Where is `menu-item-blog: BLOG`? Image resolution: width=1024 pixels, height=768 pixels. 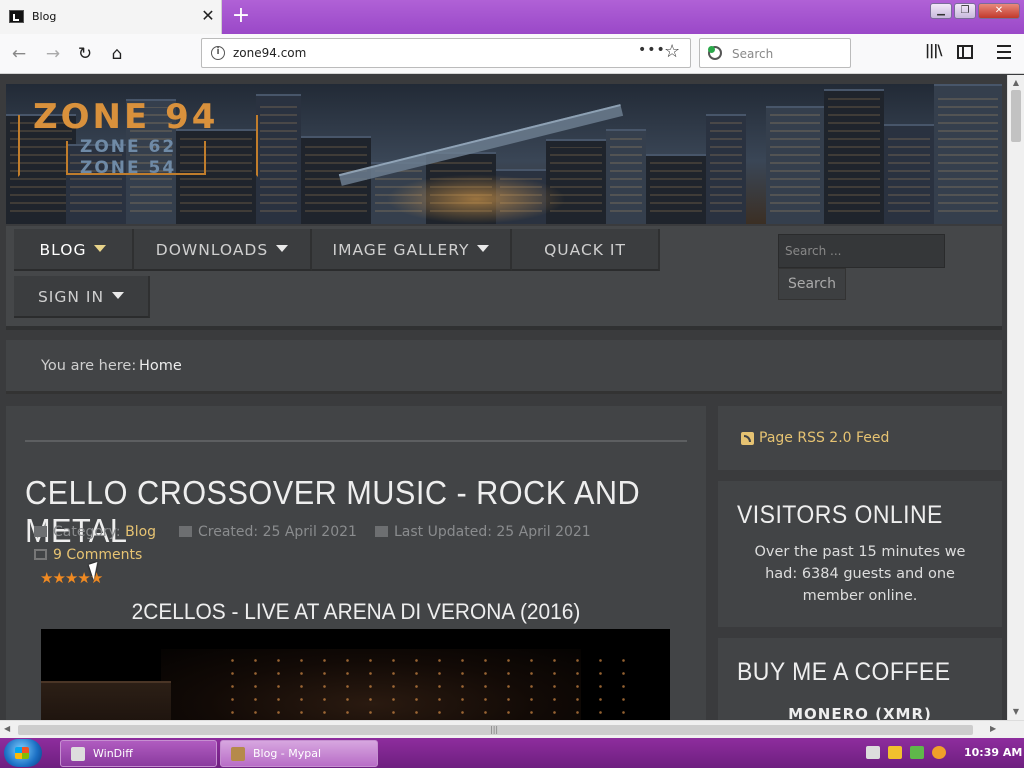
menu-item-blog: BLOG is located at coordinates (74, 250).